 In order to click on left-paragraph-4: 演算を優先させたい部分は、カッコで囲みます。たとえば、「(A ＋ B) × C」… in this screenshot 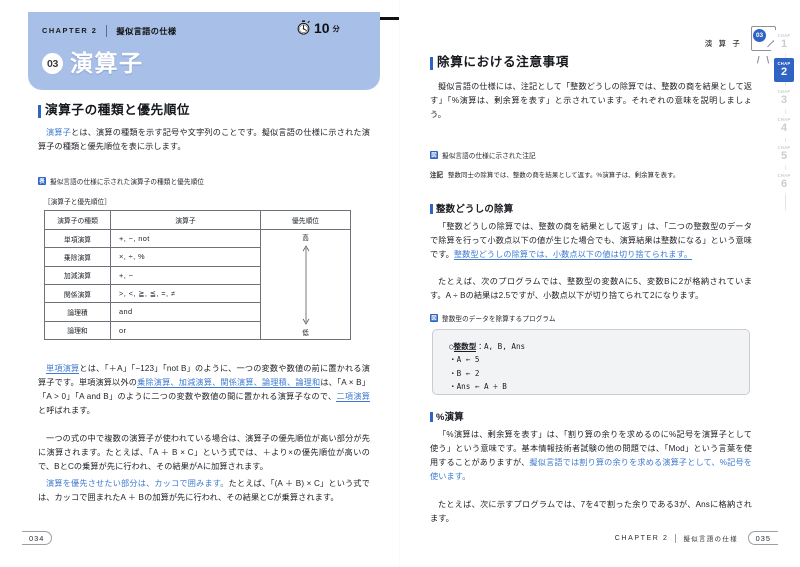, I will do `click(204, 491)`.